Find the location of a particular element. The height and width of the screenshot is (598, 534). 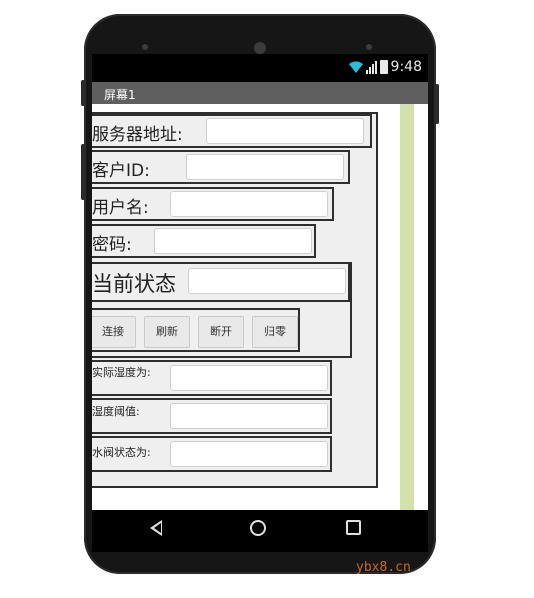

server-address-label: 服务器地址: is located at coordinates (137, 135).